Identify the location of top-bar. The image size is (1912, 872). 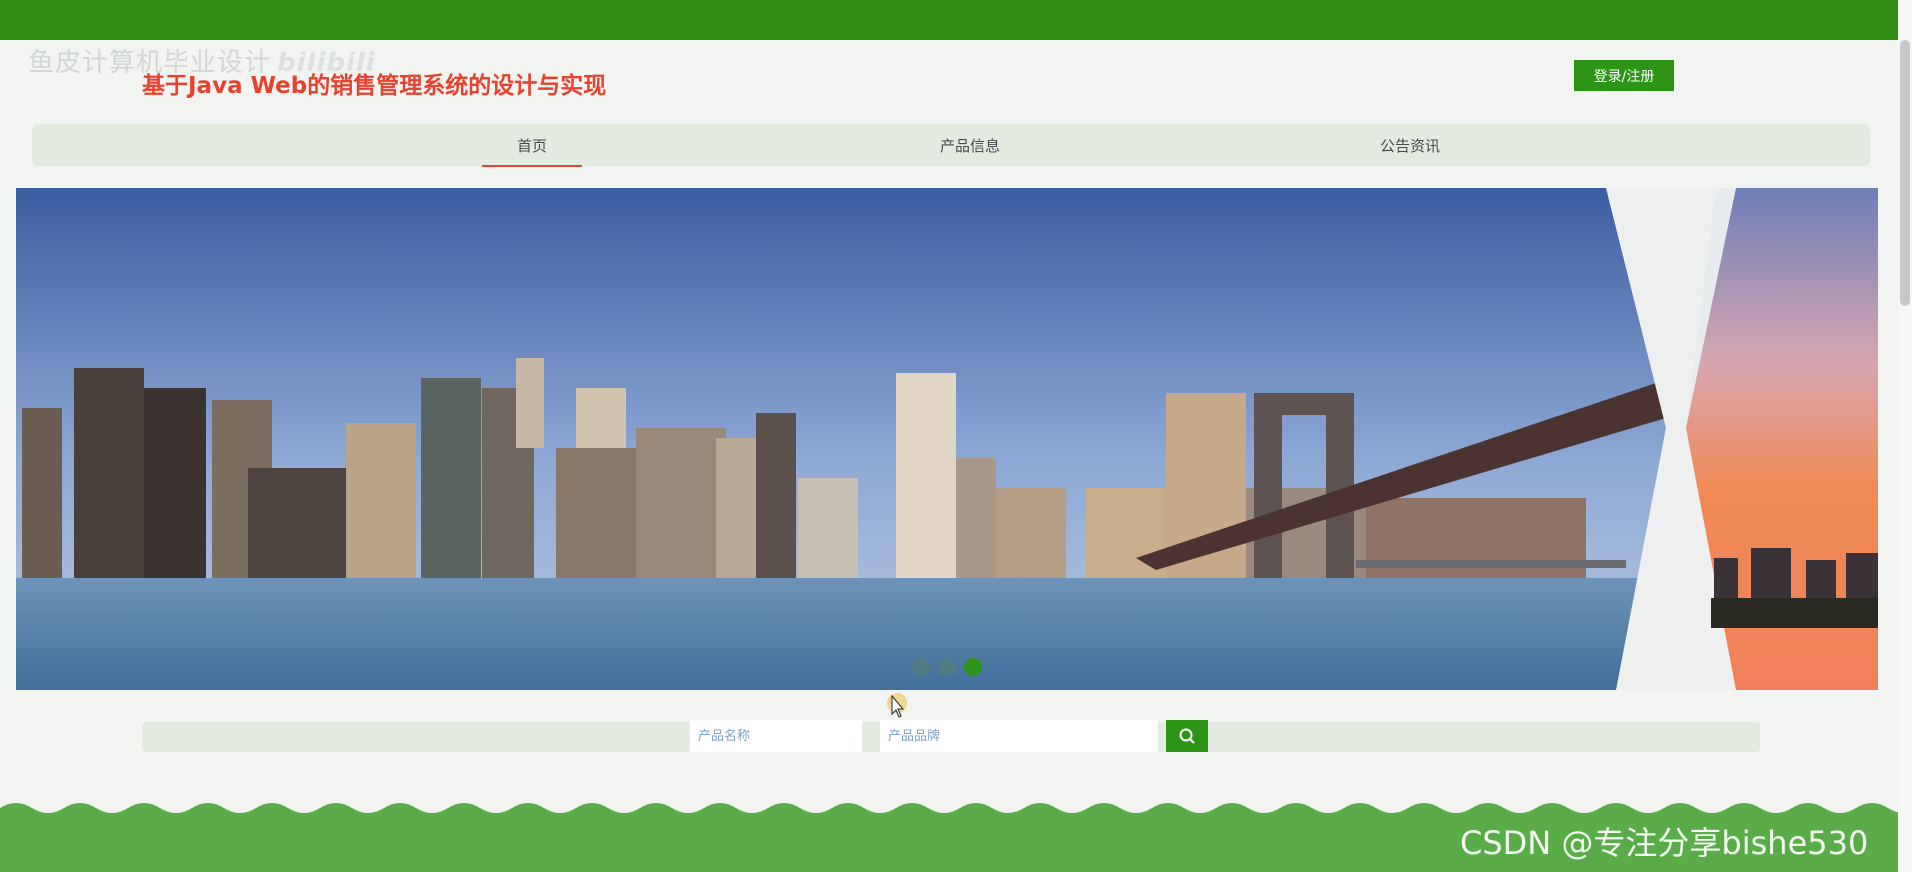
(956, 20).